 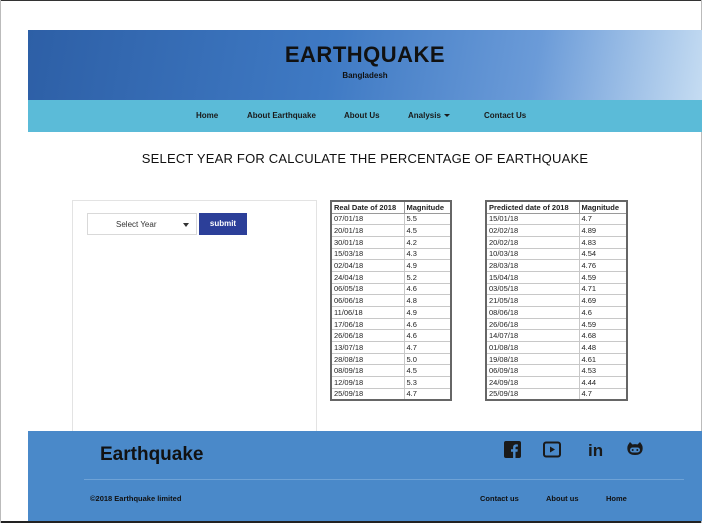 What do you see at coordinates (553, 451) in the screenshot?
I see `youtube-icon` at bounding box center [553, 451].